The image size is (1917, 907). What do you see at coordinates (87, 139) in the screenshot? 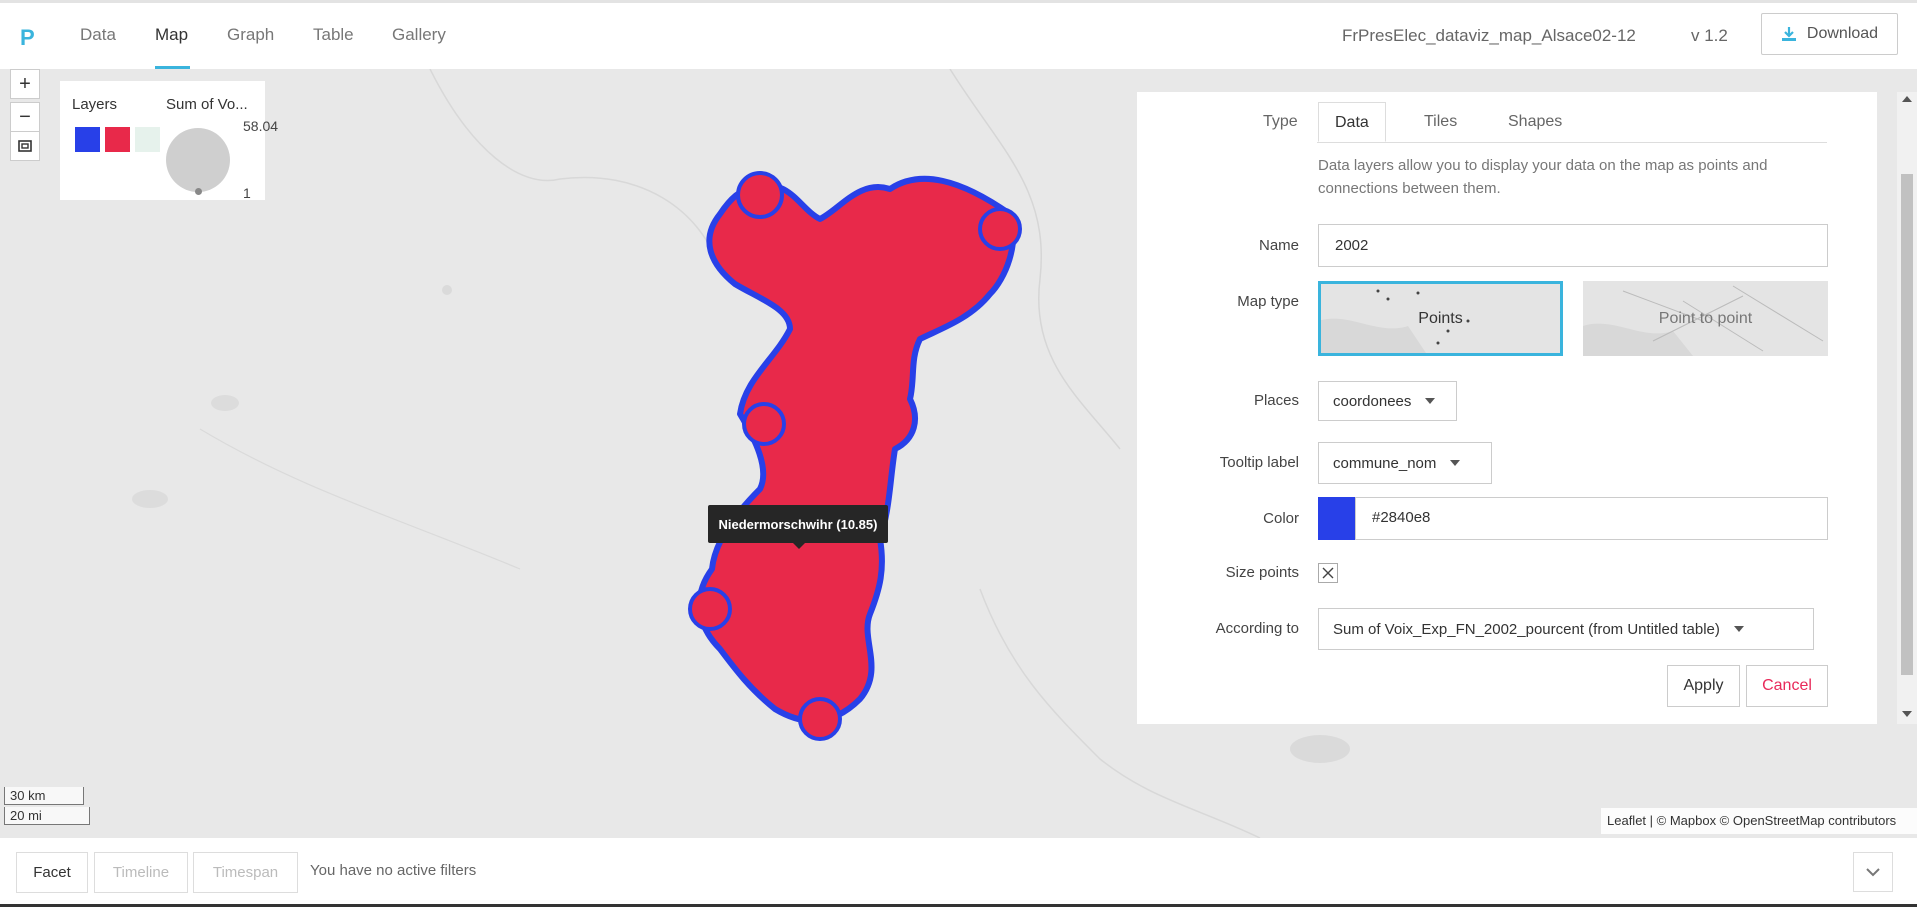
I see `legend-swatch-blue` at bounding box center [87, 139].